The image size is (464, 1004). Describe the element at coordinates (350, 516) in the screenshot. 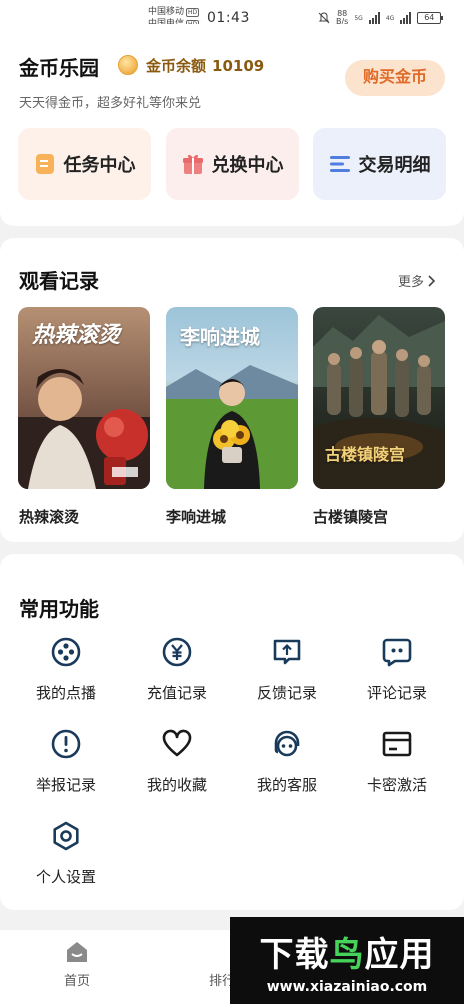

I see `watch-item-title: 古楼镇陵宫` at that location.